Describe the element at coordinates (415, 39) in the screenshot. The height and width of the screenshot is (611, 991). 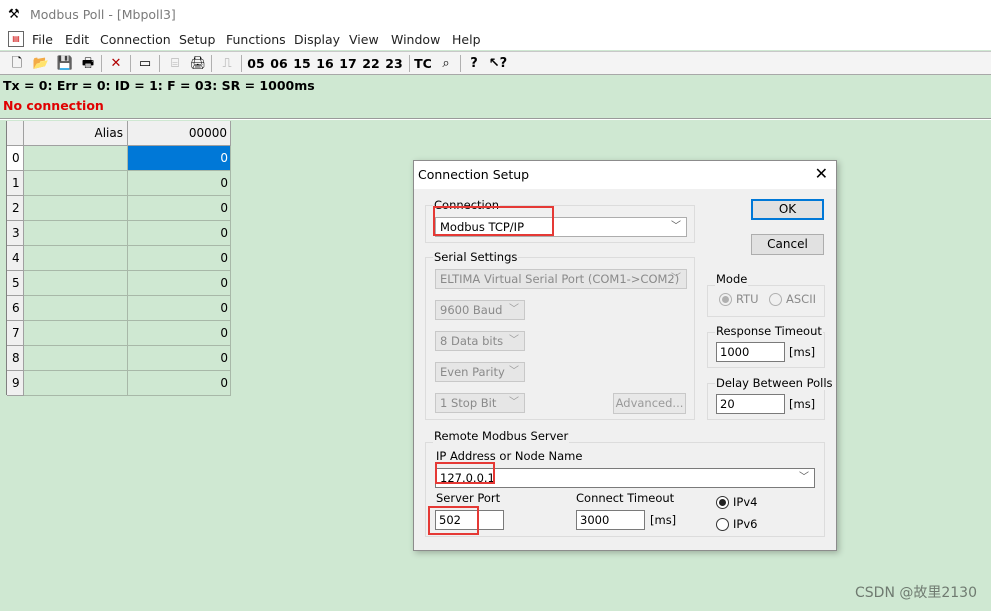
I see `menu-window: Window` at that location.